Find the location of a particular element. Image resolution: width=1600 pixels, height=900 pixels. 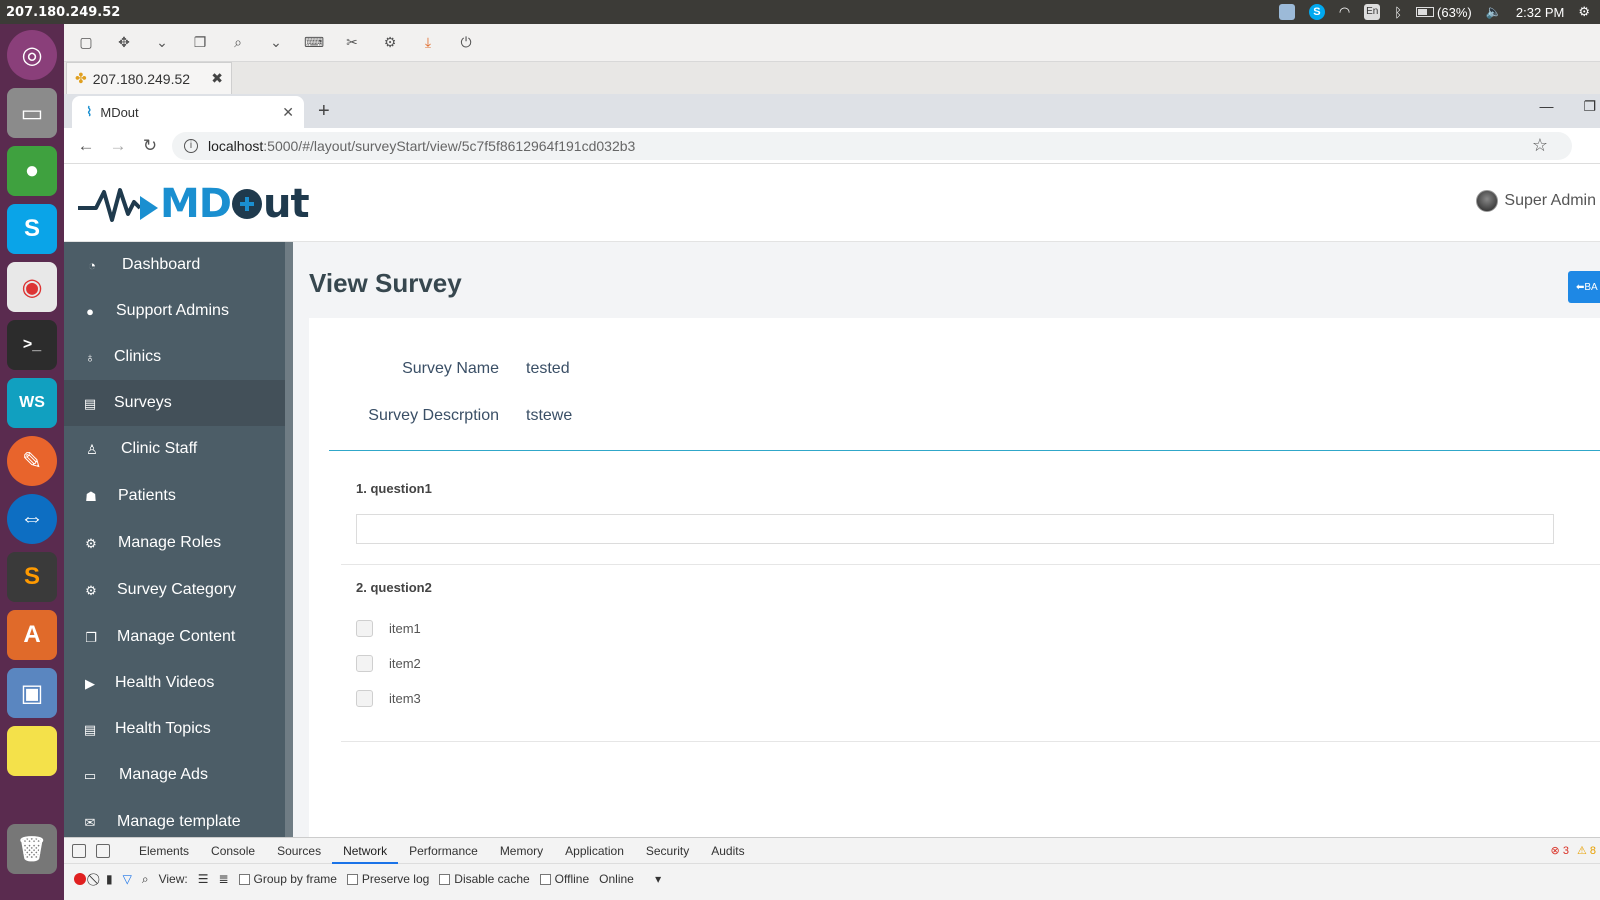

sticky-notes-icon is located at coordinates (32, 751).